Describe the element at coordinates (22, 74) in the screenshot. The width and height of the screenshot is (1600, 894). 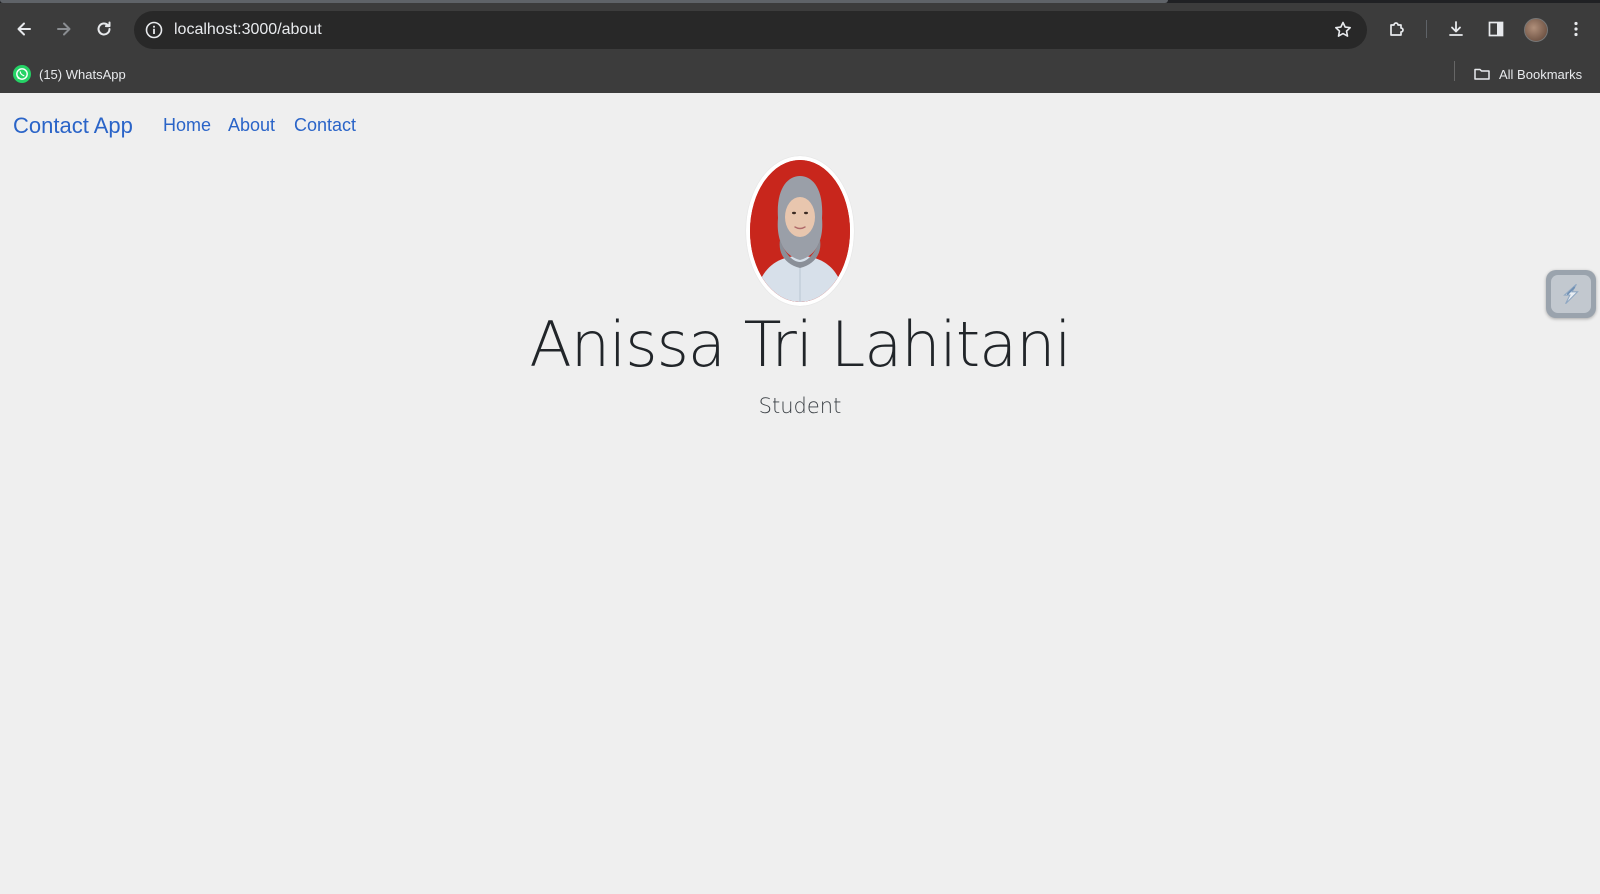
I see `whatsapp-icon` at that location.